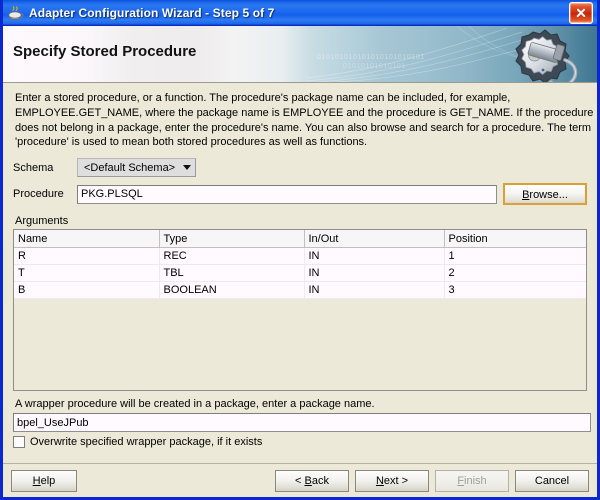 Image resolution: width=600 pixels, height=500 pixels. What do you see at coordinates (87, 256) in the screenshot?
I see `cell-name: R` at bounding box center [87, 256].